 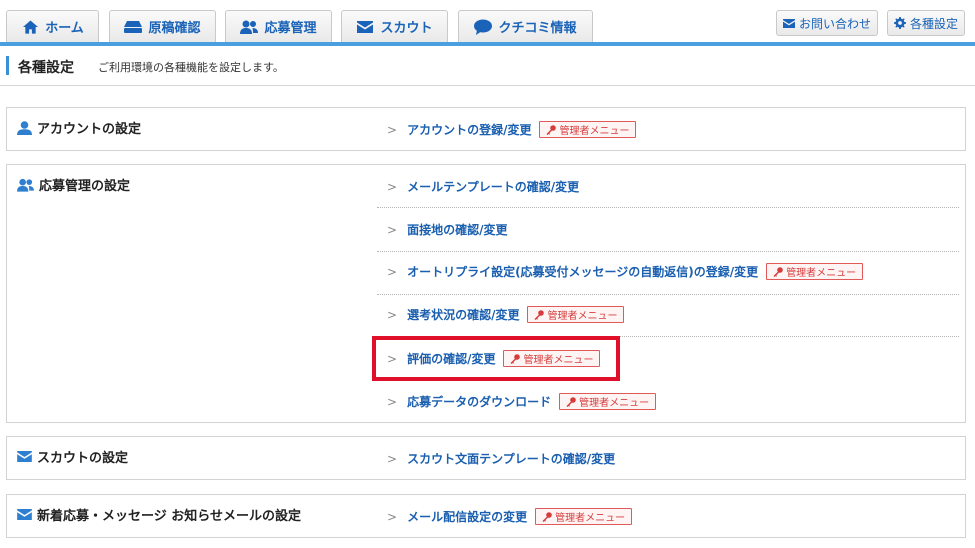 I want to click on tab-home: ホーム, so click(x=52, y=26).